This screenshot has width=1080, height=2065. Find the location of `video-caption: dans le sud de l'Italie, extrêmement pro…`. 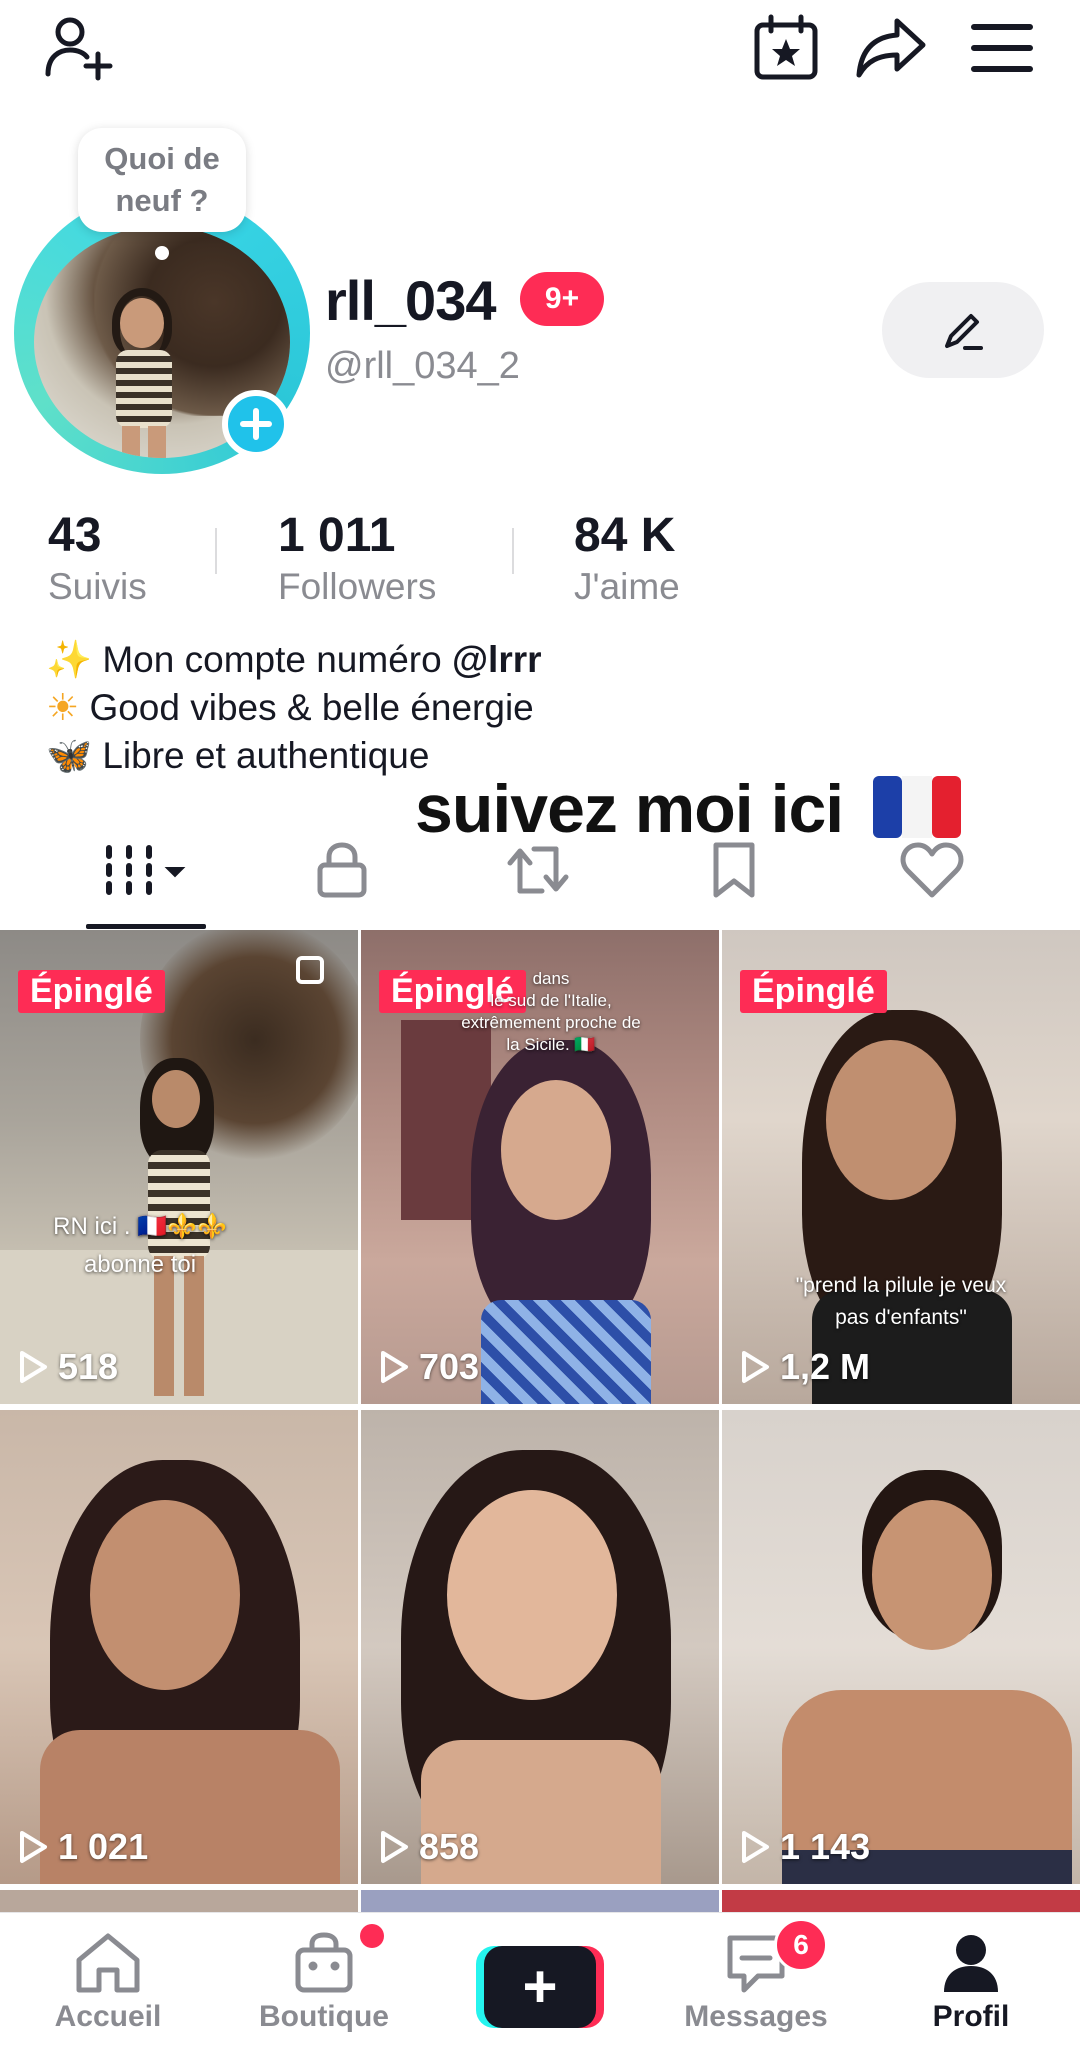

video-caption: dans le sud de l'Italie, extrêmement pro… is located at coordinates (551, 1011).